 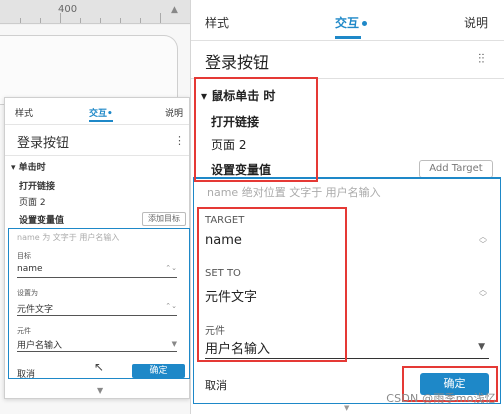 I want to click on tab-bar: 样式 交互 说明, so click(x=347, y=20).